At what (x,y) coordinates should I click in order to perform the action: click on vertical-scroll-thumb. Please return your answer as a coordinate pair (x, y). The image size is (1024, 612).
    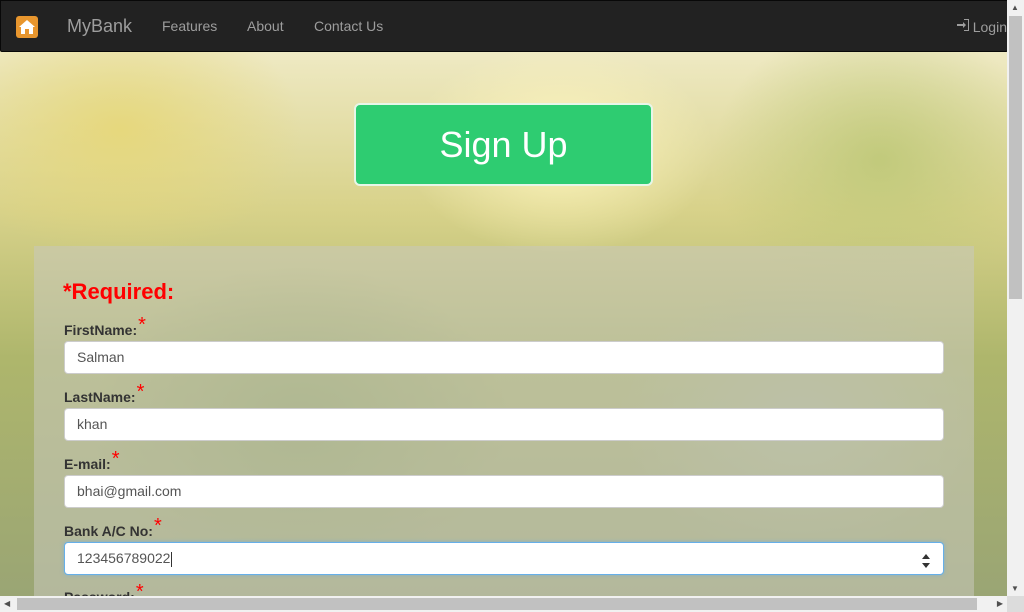
    Looking at the image, I should click on (1015, 157).